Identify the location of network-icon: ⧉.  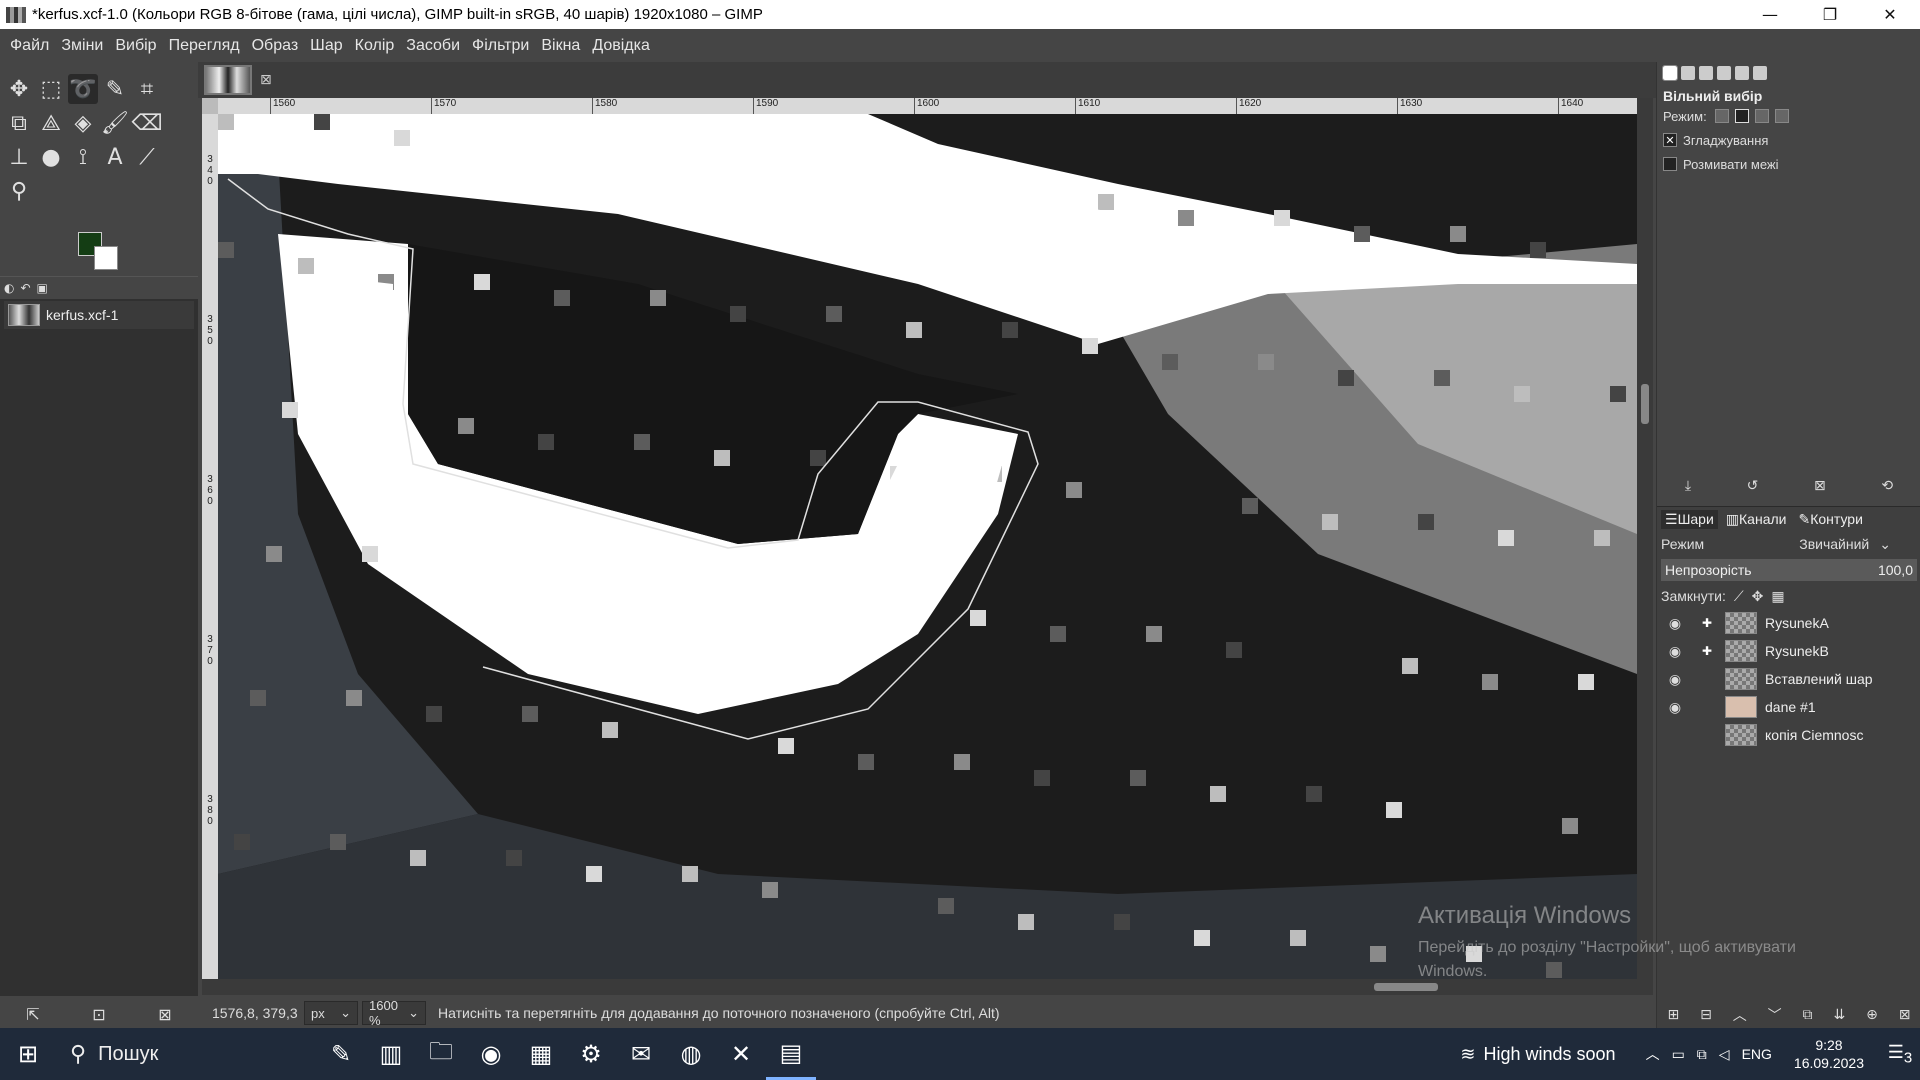
(1702, 1054).